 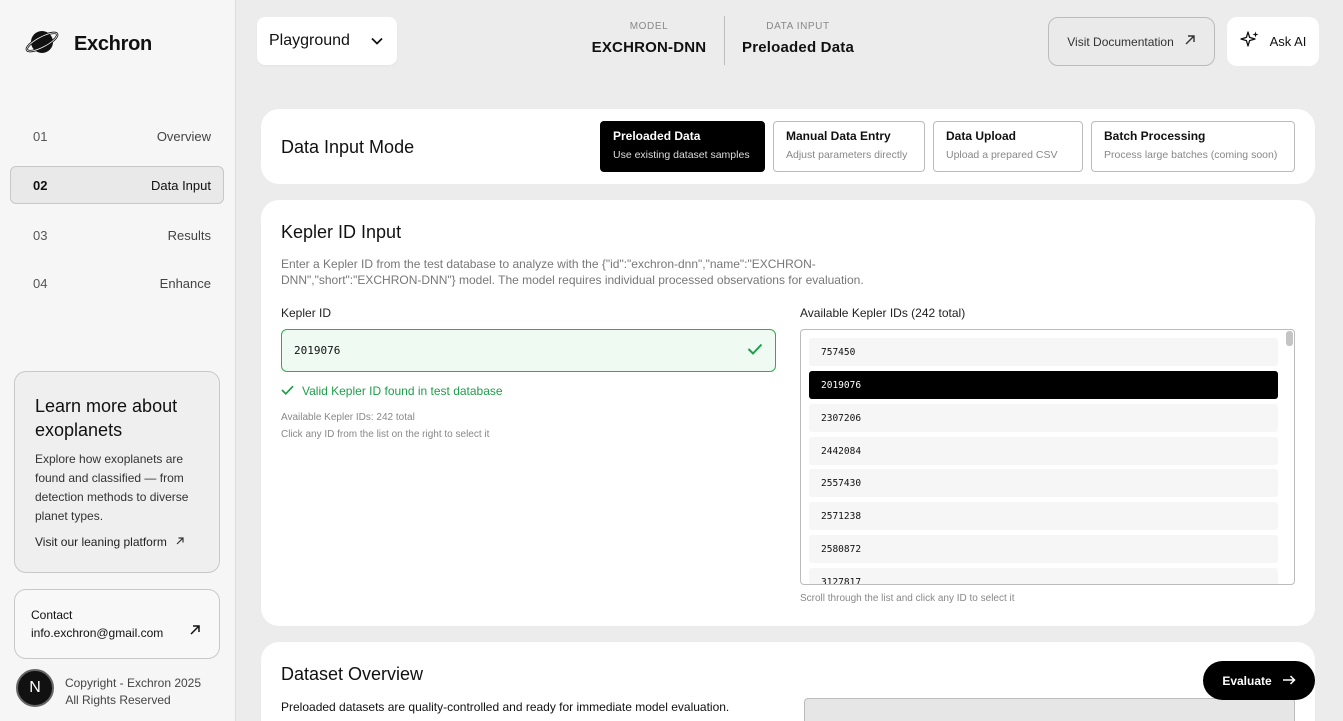 What do you see at coordinates (117, 235) in the screenshot?
I see `sidebar-item-results: 03 Results` at bounding box center [117, 235].